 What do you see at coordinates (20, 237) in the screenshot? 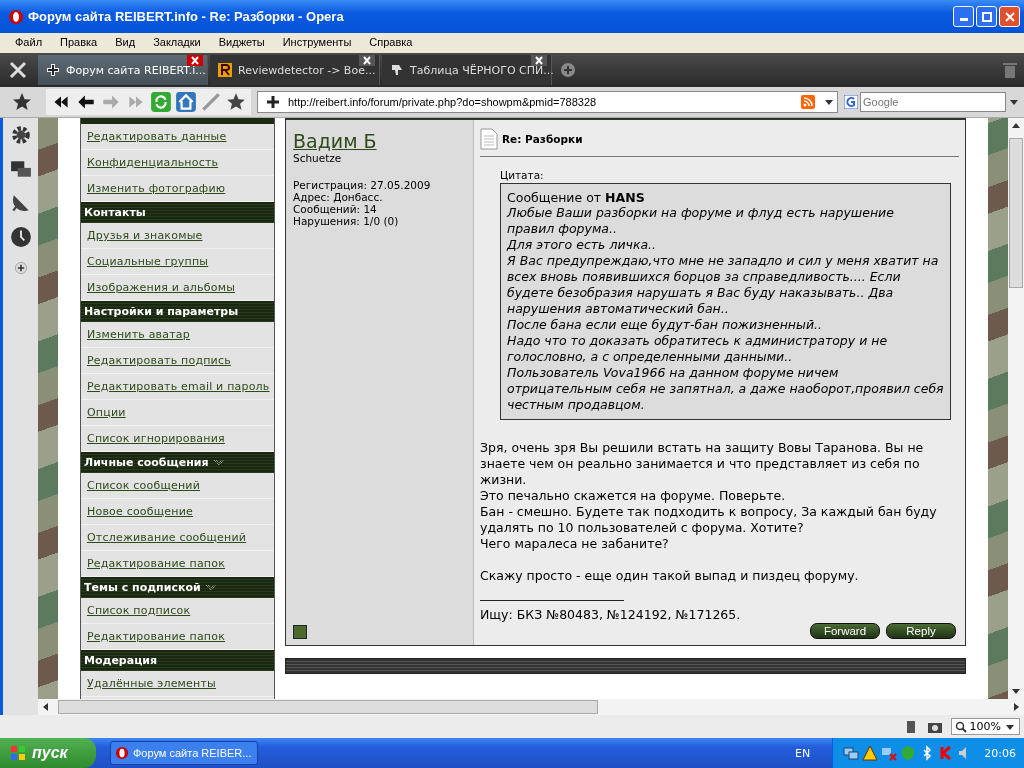
I see `clock-icon` at bounding box center [20, 237].